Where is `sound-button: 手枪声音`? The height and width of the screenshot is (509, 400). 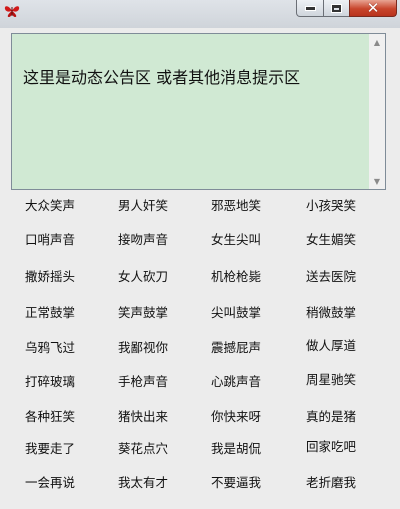 sound-button: 手枪声音 is located at coordinates (143, 390).